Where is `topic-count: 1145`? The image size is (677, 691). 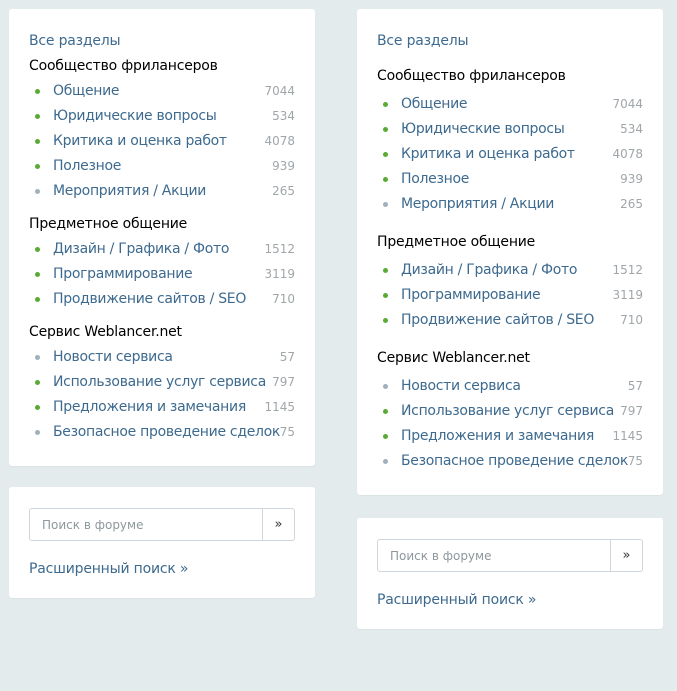 topic-count: 1145 is located at coordinates (627, 436).